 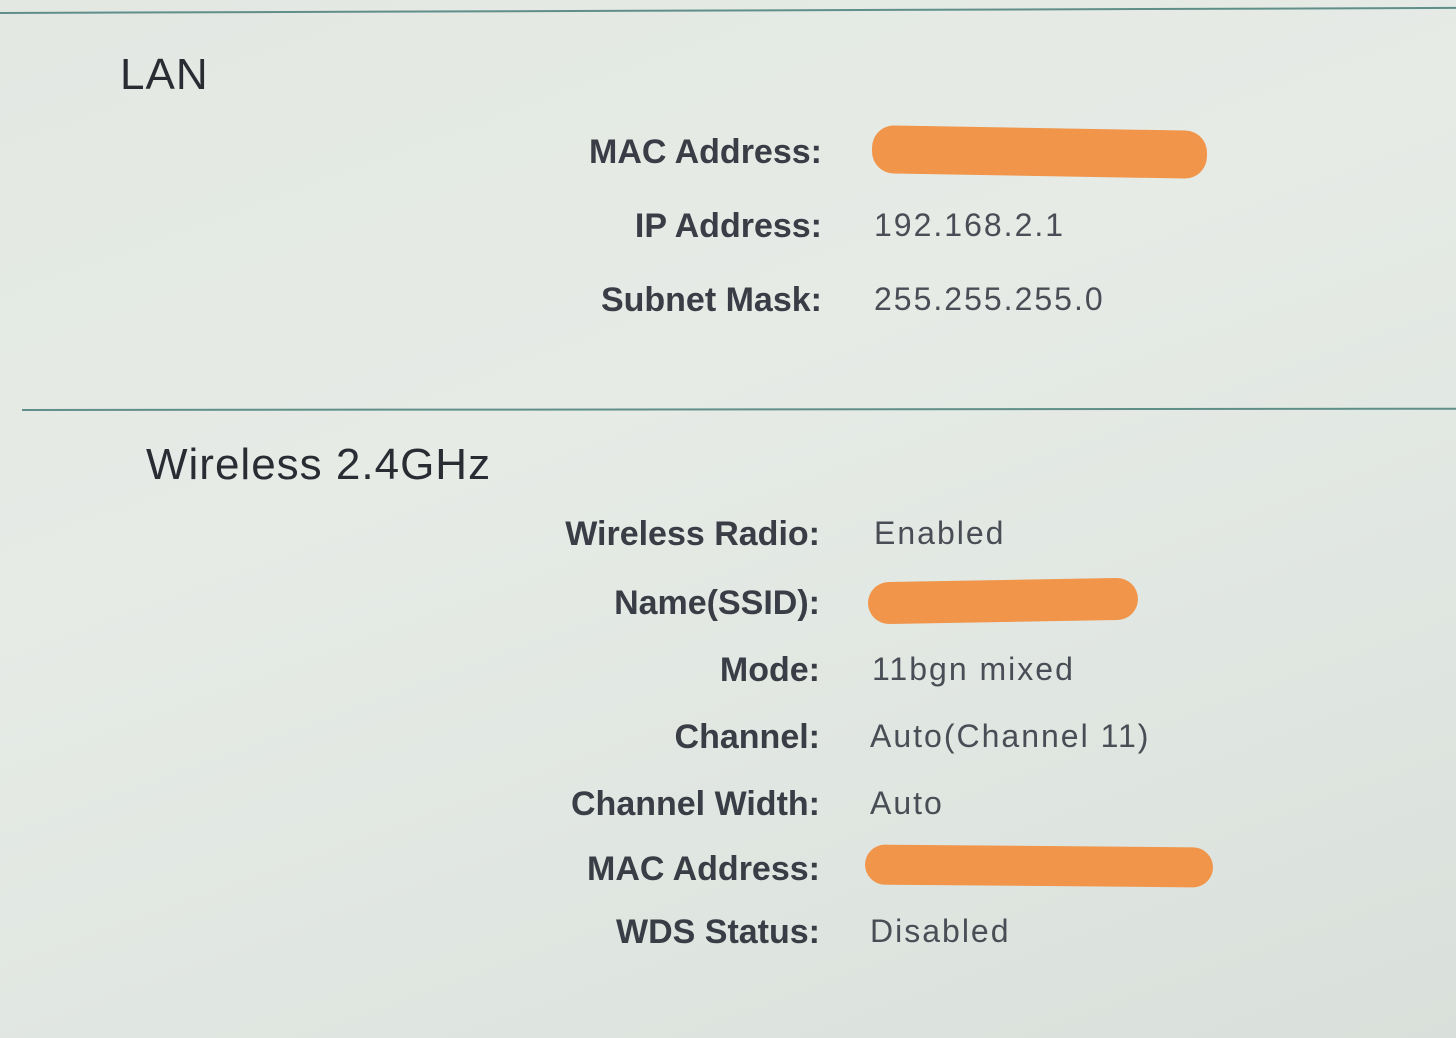 I want to click on wireless-wds-row: WDS Status:, so click(x=410, y=933).